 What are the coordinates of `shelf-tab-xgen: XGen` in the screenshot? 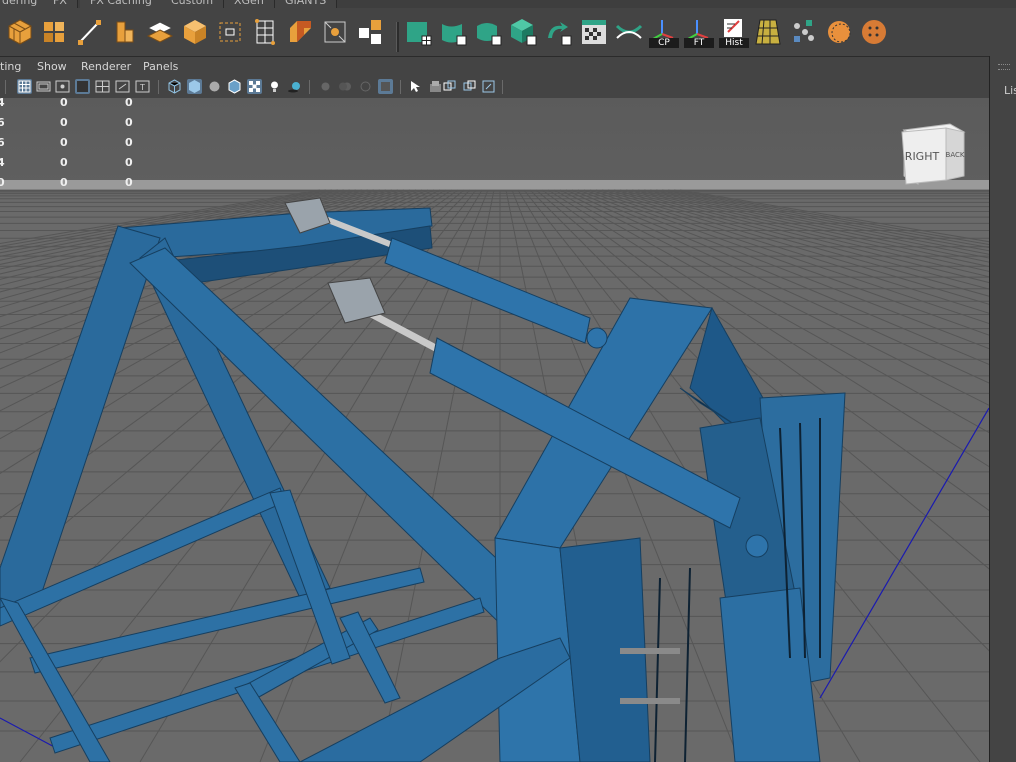 It's located at (249, 4).